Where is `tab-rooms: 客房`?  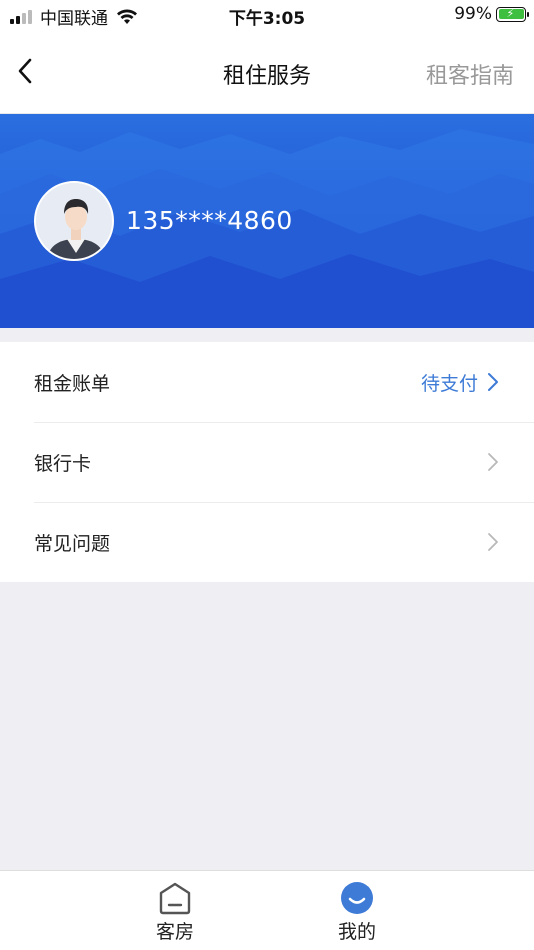
tab-rooms: 客房 is located at coordinates (175, 912).